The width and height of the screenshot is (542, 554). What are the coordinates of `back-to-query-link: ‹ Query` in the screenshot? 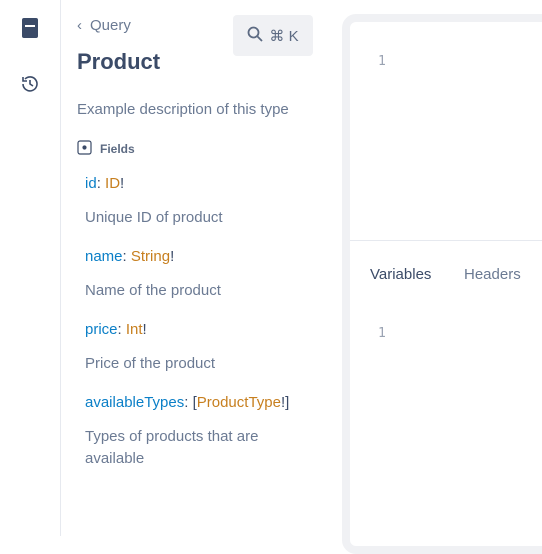 It's located at (104, 25).